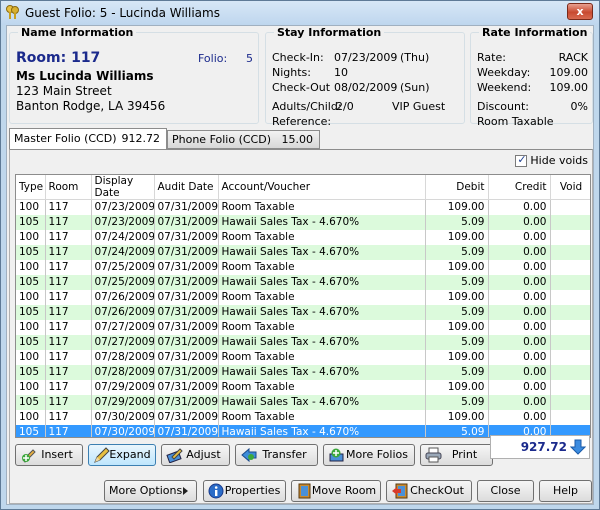 The width and height of the screenshot is (600, 510). What do you see at coordinates (57, 454) in the screenshot?
I see `insert-label: Insert` at bounding box center [57, 454].